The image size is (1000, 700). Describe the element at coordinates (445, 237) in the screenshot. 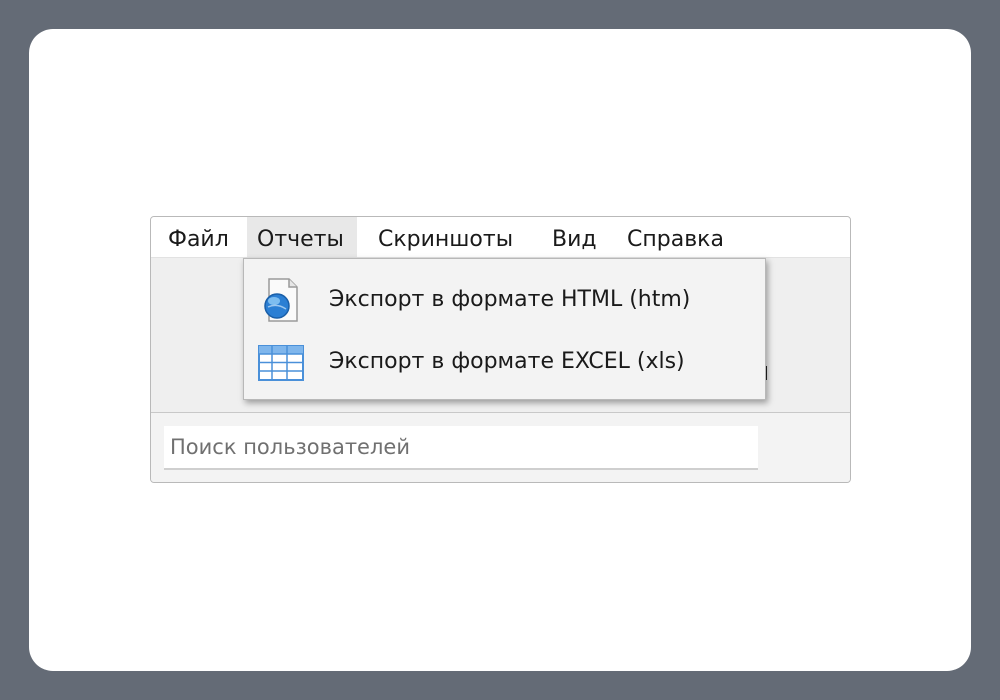

I see `menu-screenshots: Скриншоты` at that location.